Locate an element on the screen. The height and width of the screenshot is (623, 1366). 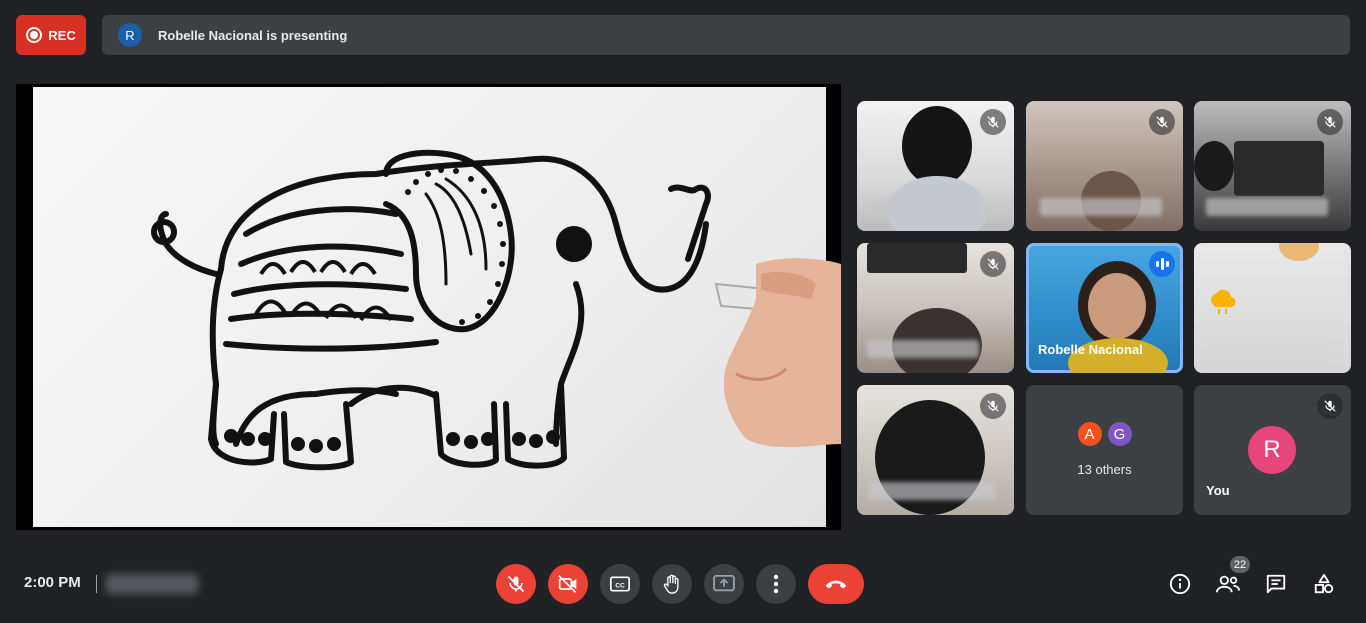
presenter-avatar: R is located at coordinates (130, 35).